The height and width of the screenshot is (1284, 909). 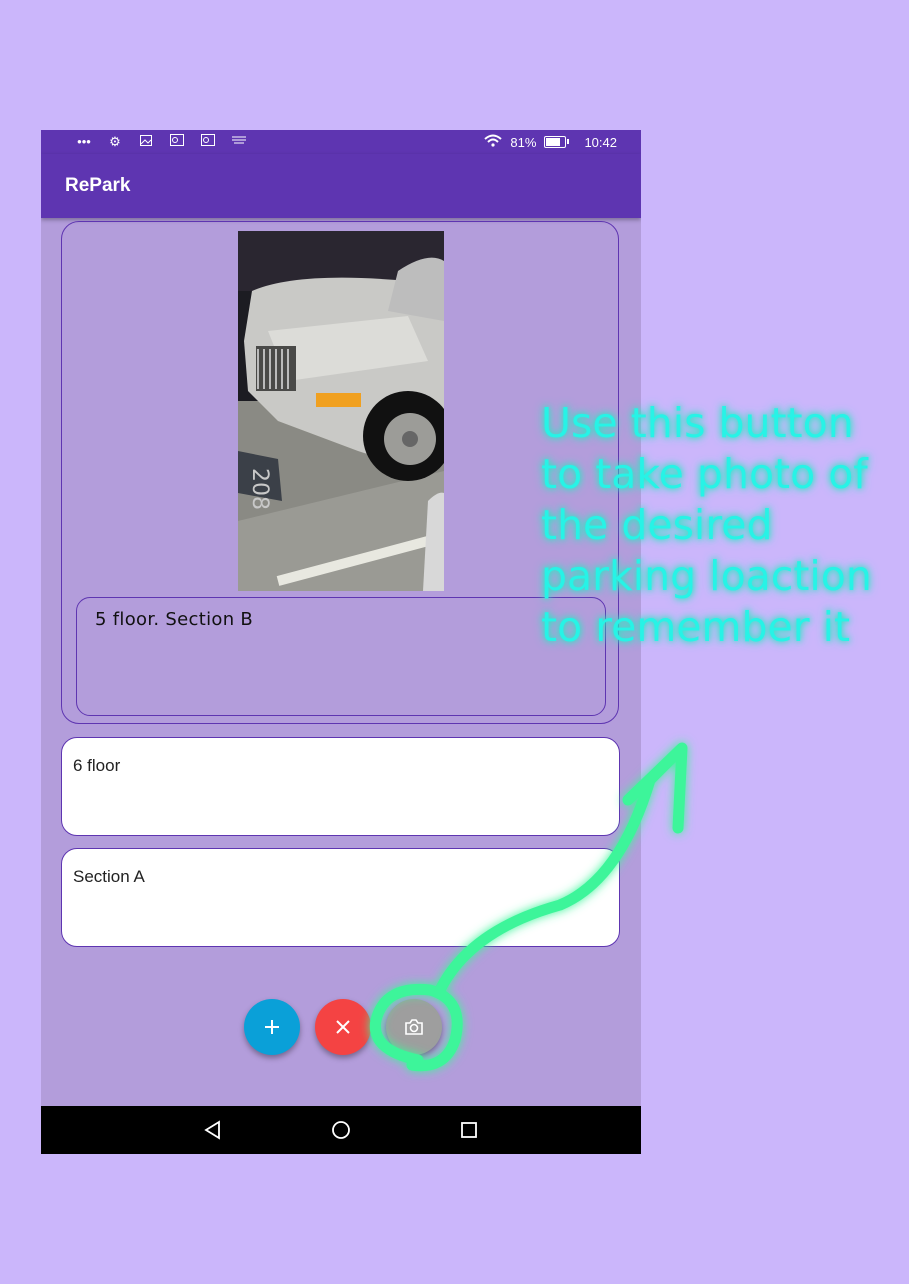 I want to click on wifi-icon, so click(x=493, y=142).